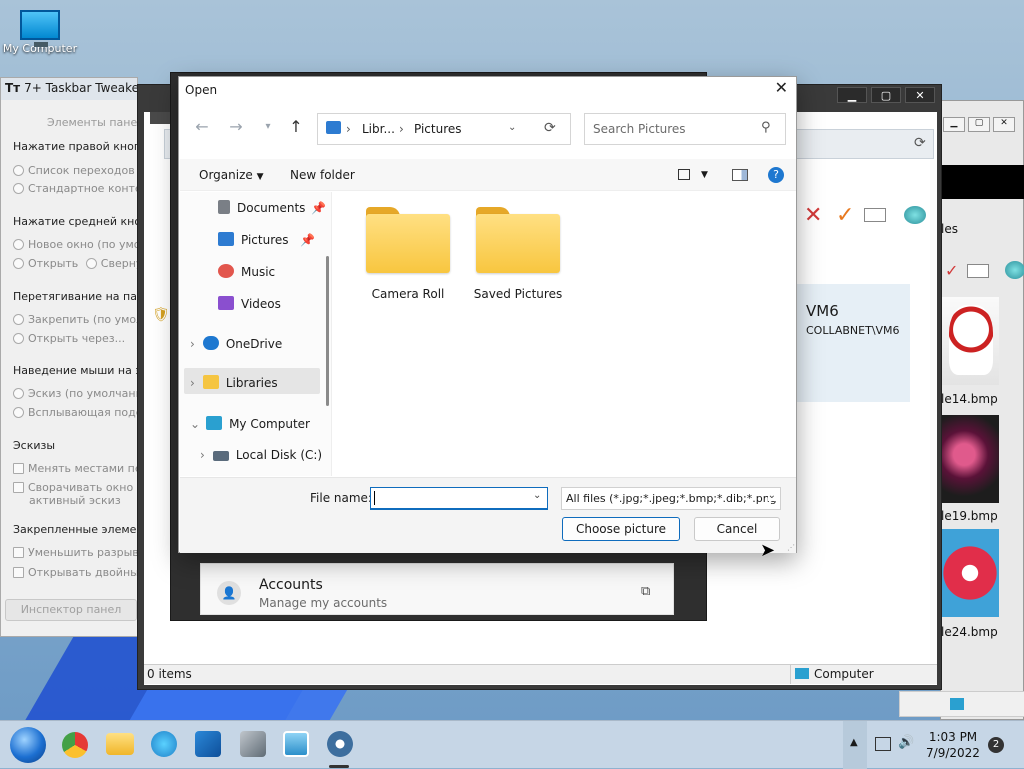 This screenshot has width=1024, height=769. Describe the element at coordinates (224, 207) in the screenshot. I see `documents-icon` at that location.